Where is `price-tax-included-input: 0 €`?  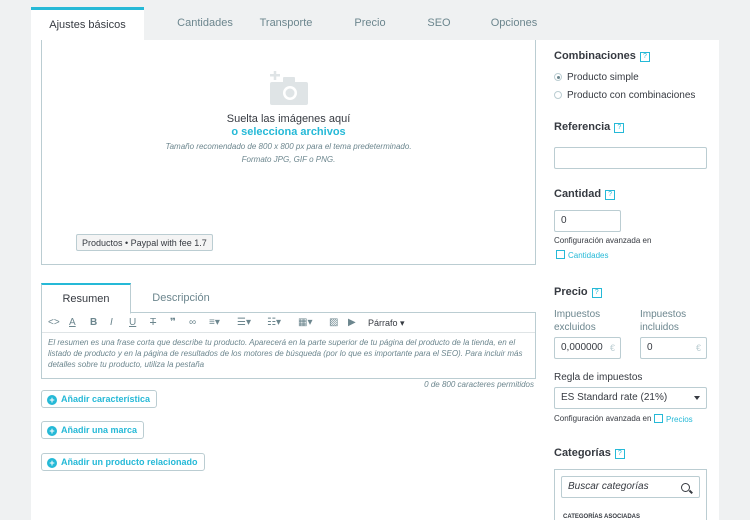
price-tax-included-input: 0 € is located at coordinates (673, 348).